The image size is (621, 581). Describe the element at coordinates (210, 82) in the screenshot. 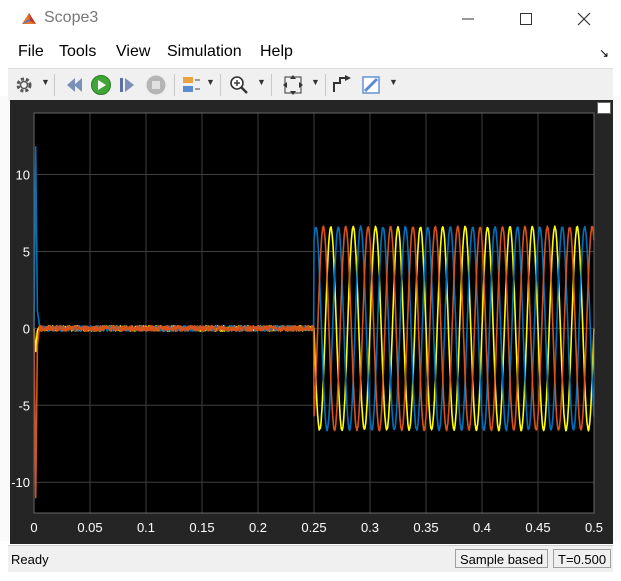

I see `triggers-dropdown-icon: ▼` at that location.